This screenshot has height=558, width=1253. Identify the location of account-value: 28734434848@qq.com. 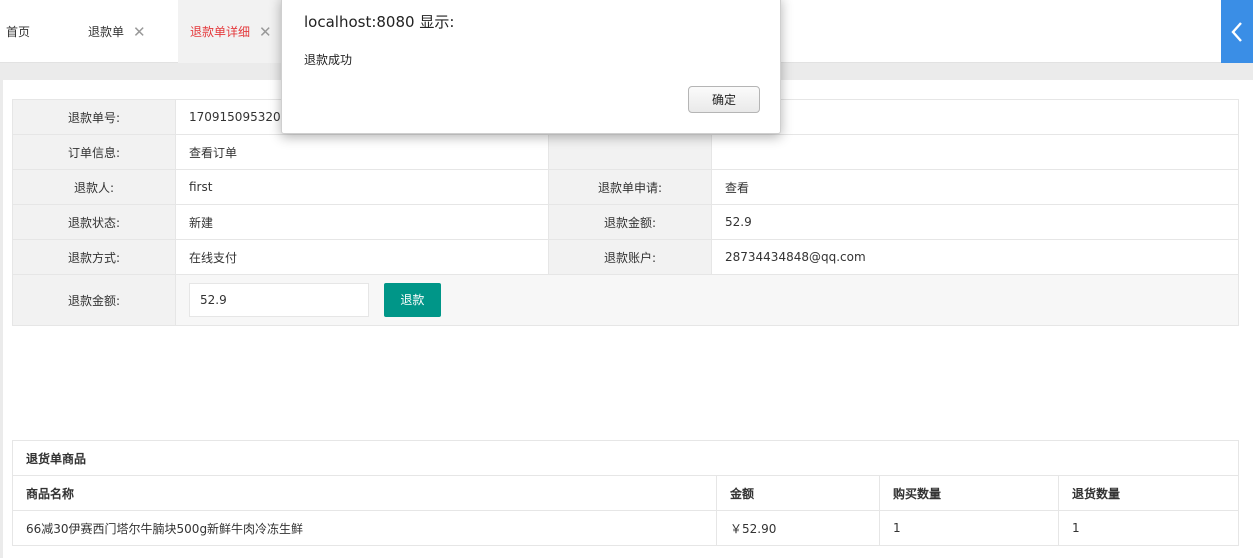
(975, 257).